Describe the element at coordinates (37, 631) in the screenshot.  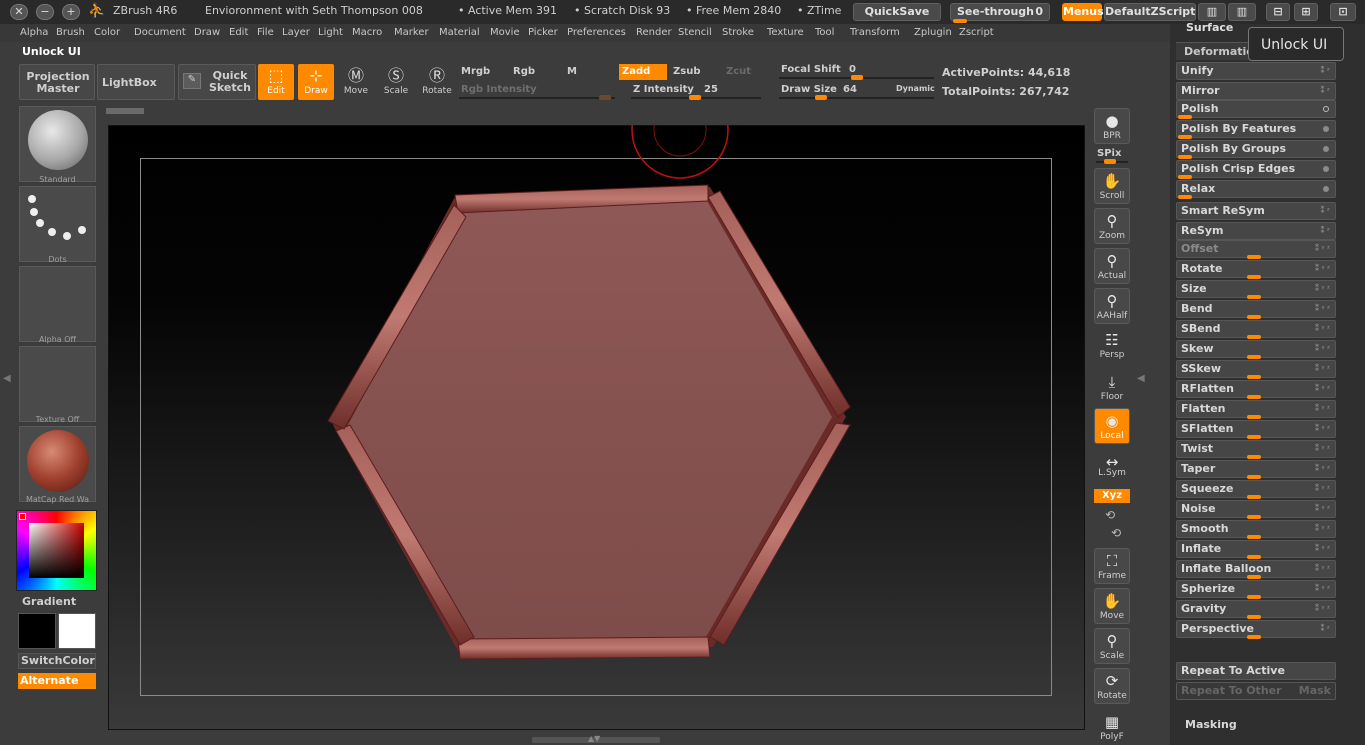
I see `main-color-swatch` at that location.